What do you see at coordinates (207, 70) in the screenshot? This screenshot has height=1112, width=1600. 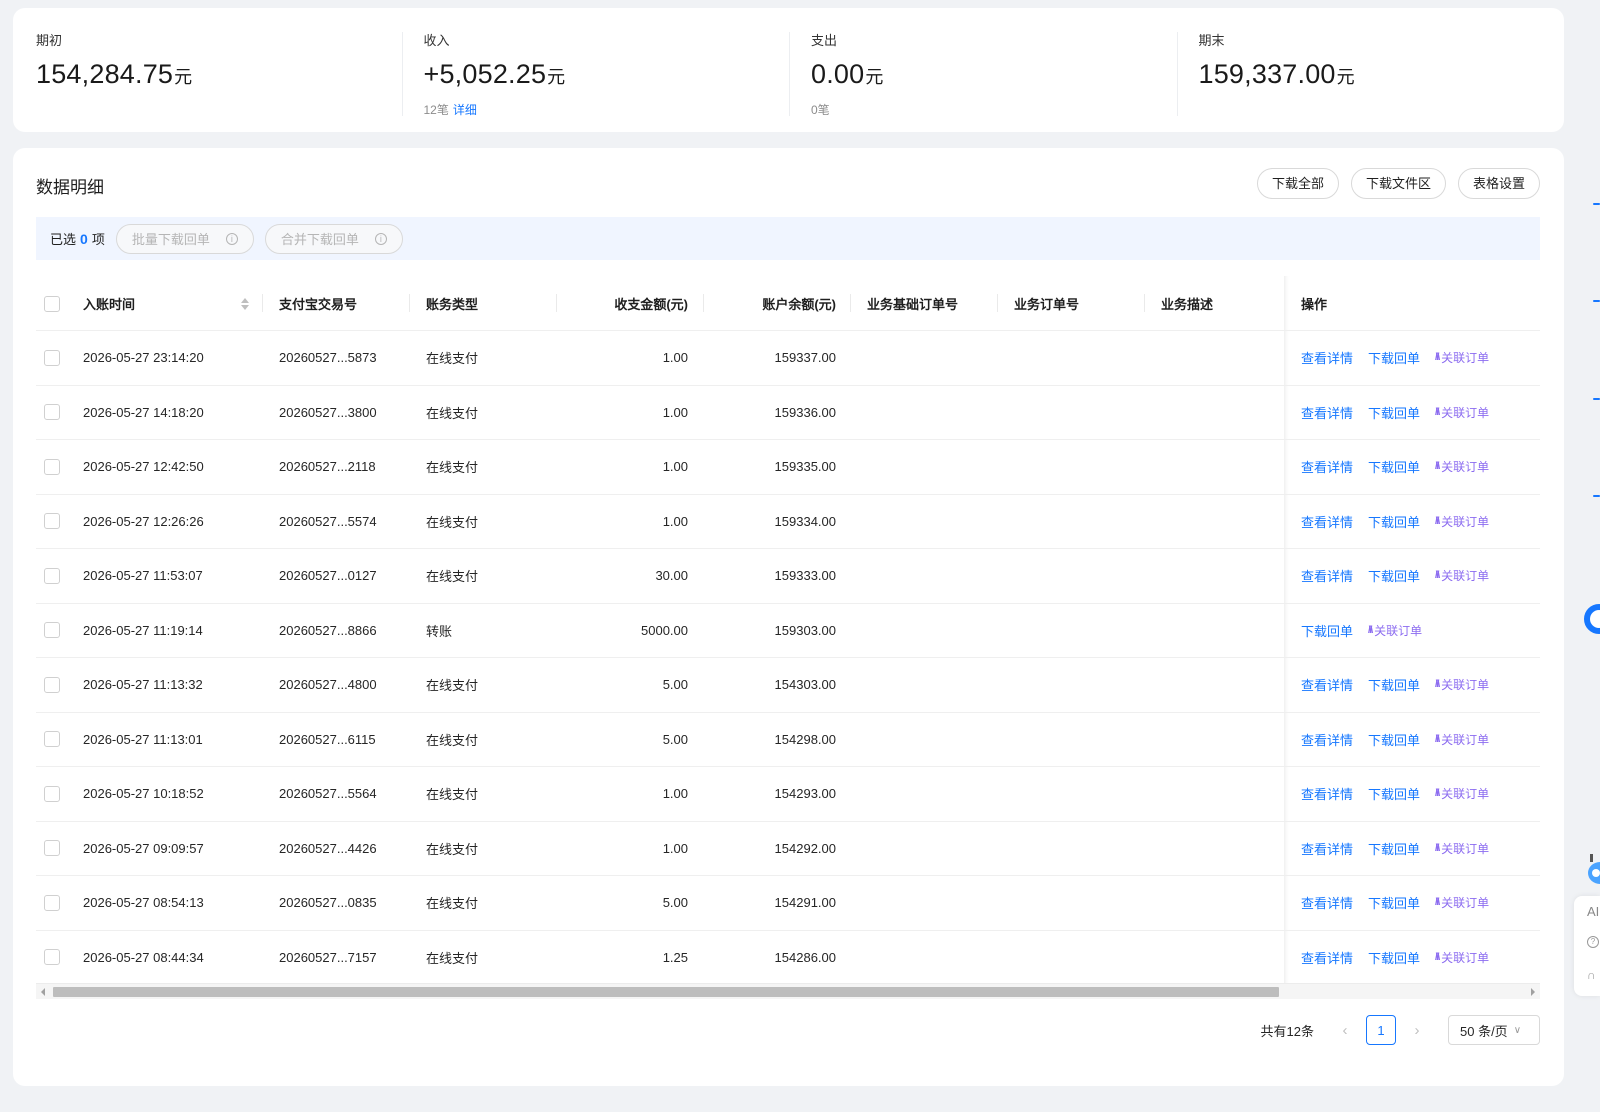 I see `summary-opening: 期初 154,284.75元` at bounding box center [207, 70].